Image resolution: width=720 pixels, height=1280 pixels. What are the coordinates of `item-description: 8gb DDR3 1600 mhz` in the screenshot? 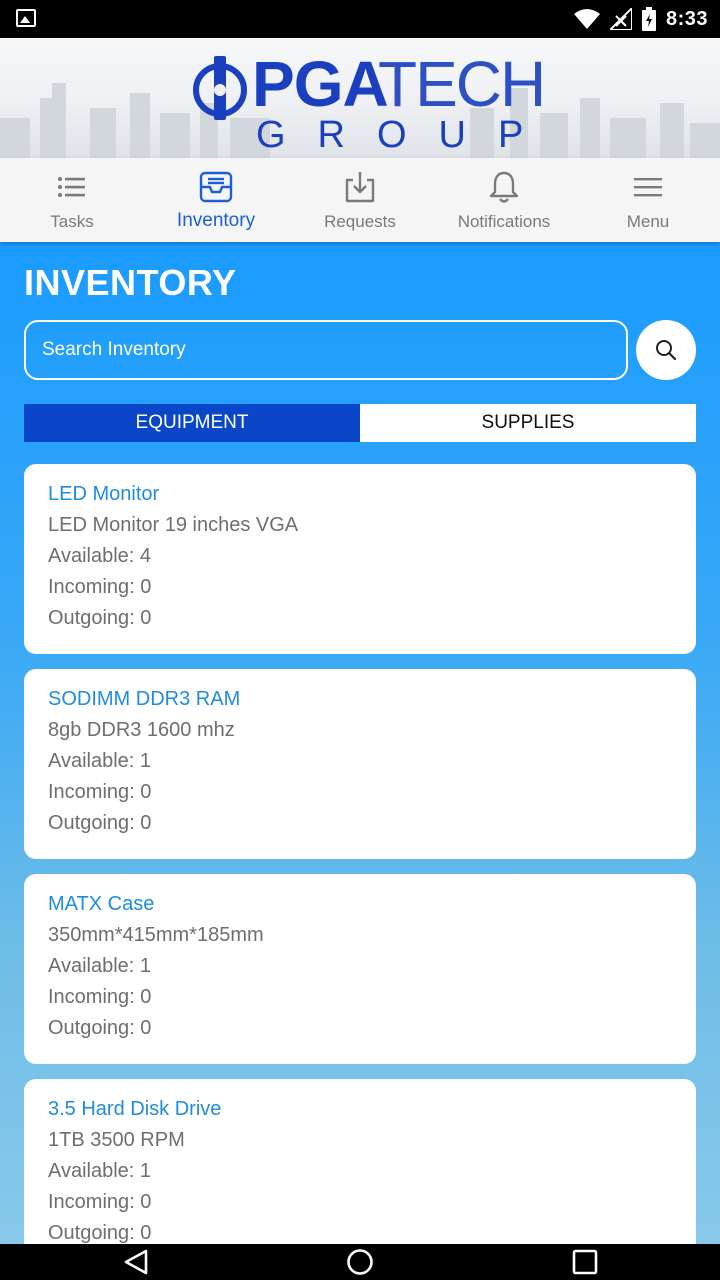 It's located at (141, 730).